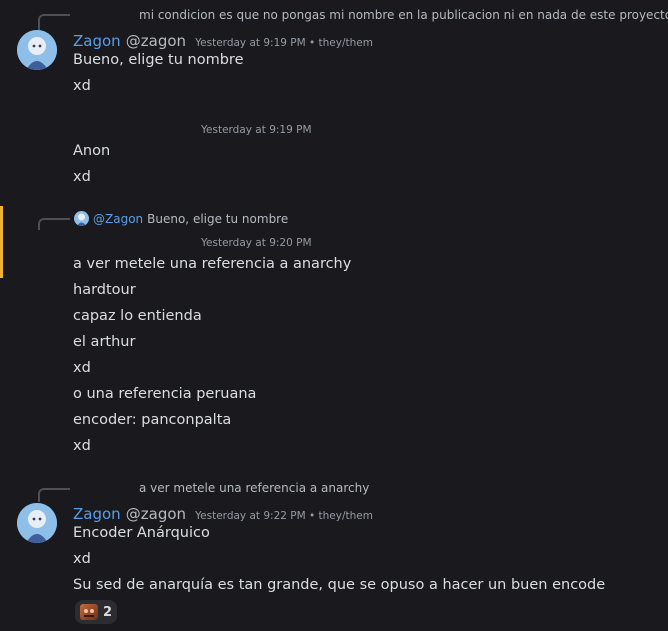 Image resolution: width=668 pixels, height=631 pixels. I want to click on timestamp: Yesterday at 9:20 PM, so click(256, 243).